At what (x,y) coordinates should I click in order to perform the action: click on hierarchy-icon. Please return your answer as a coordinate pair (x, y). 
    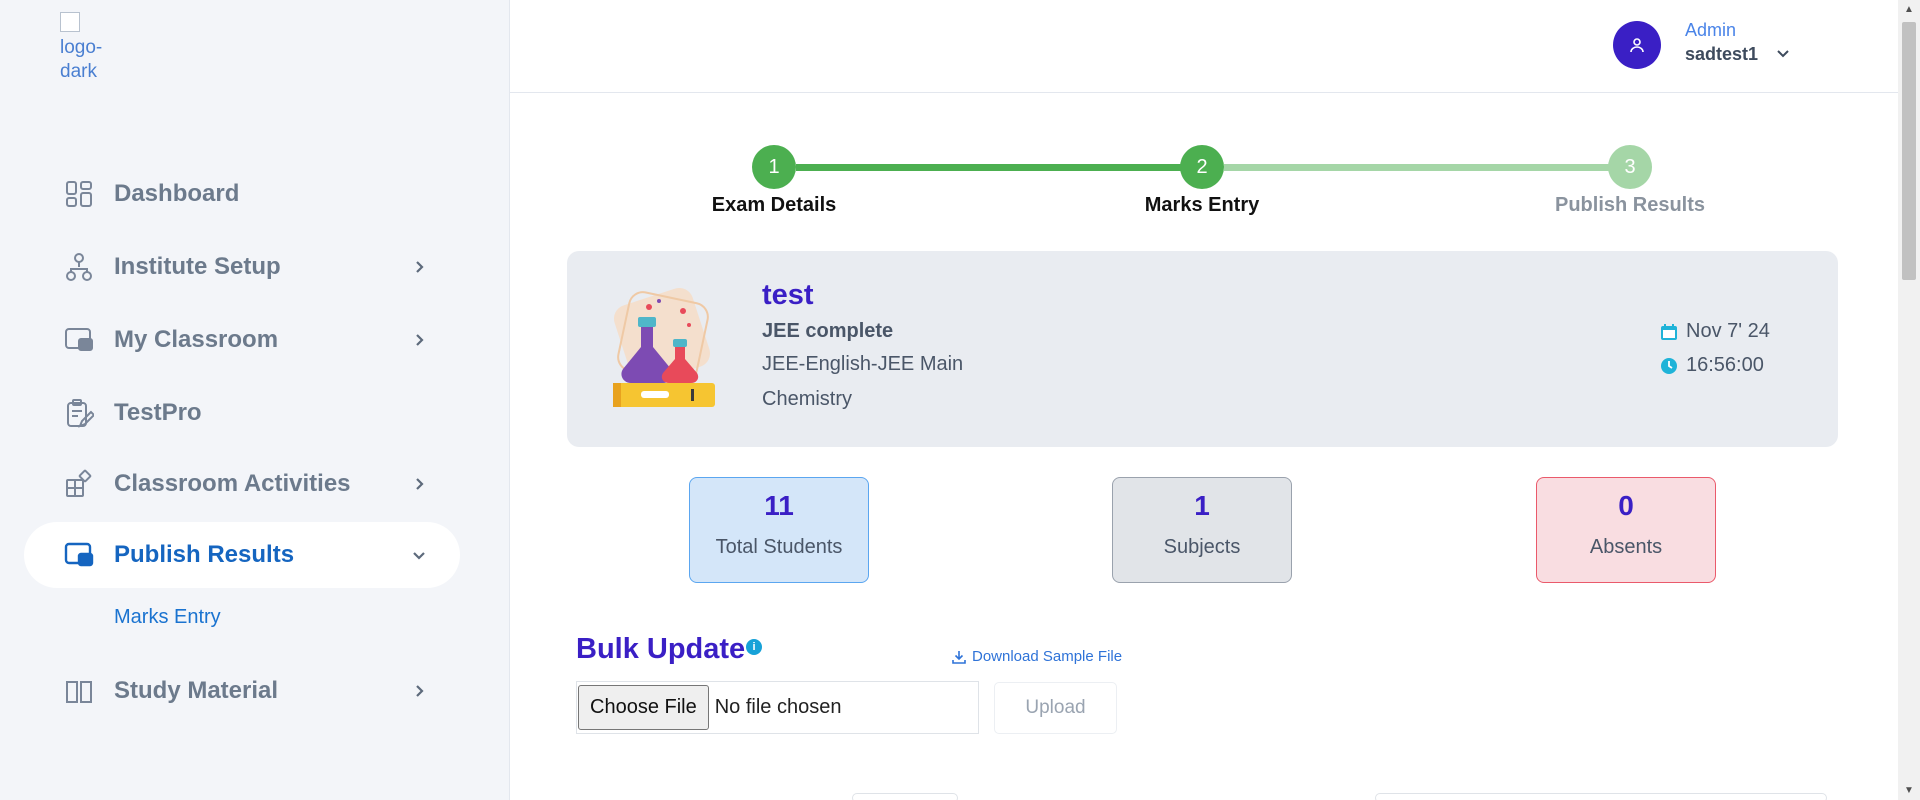
    Looking at the image, I should click on (79, 267).